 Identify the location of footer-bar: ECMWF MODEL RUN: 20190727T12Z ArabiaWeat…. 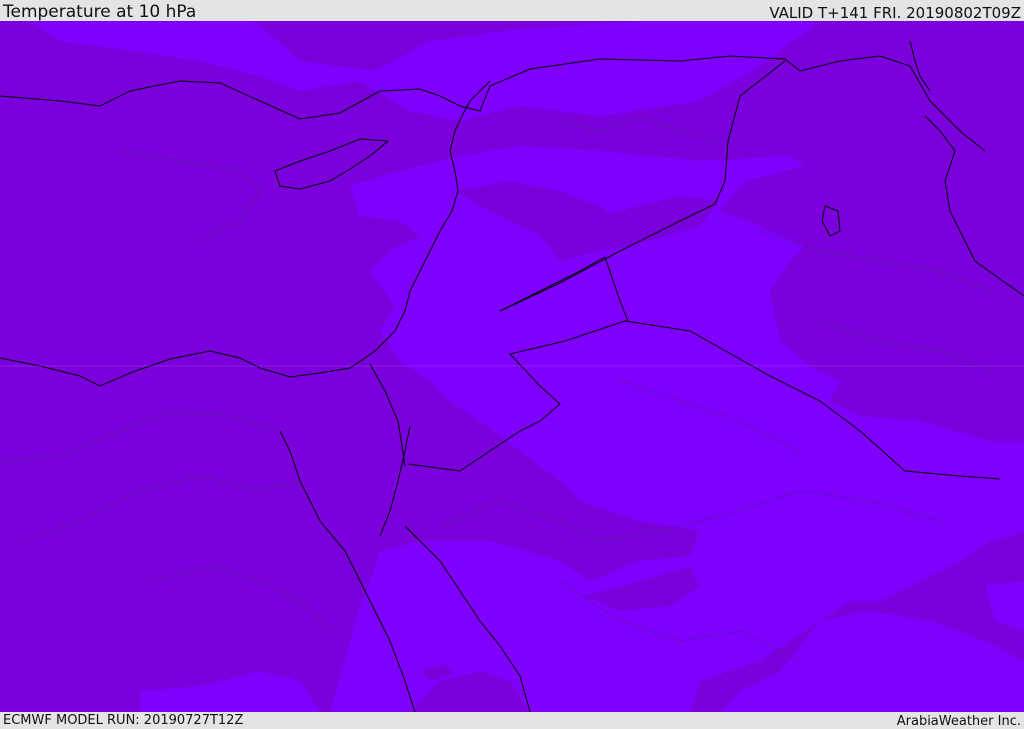
(512, 720).